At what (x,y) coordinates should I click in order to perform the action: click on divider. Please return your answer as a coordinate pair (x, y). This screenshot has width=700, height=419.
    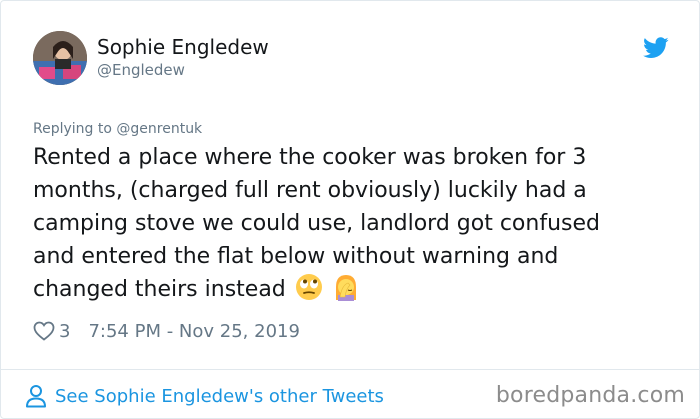
    Looking at the image, I should click on (350, 369).